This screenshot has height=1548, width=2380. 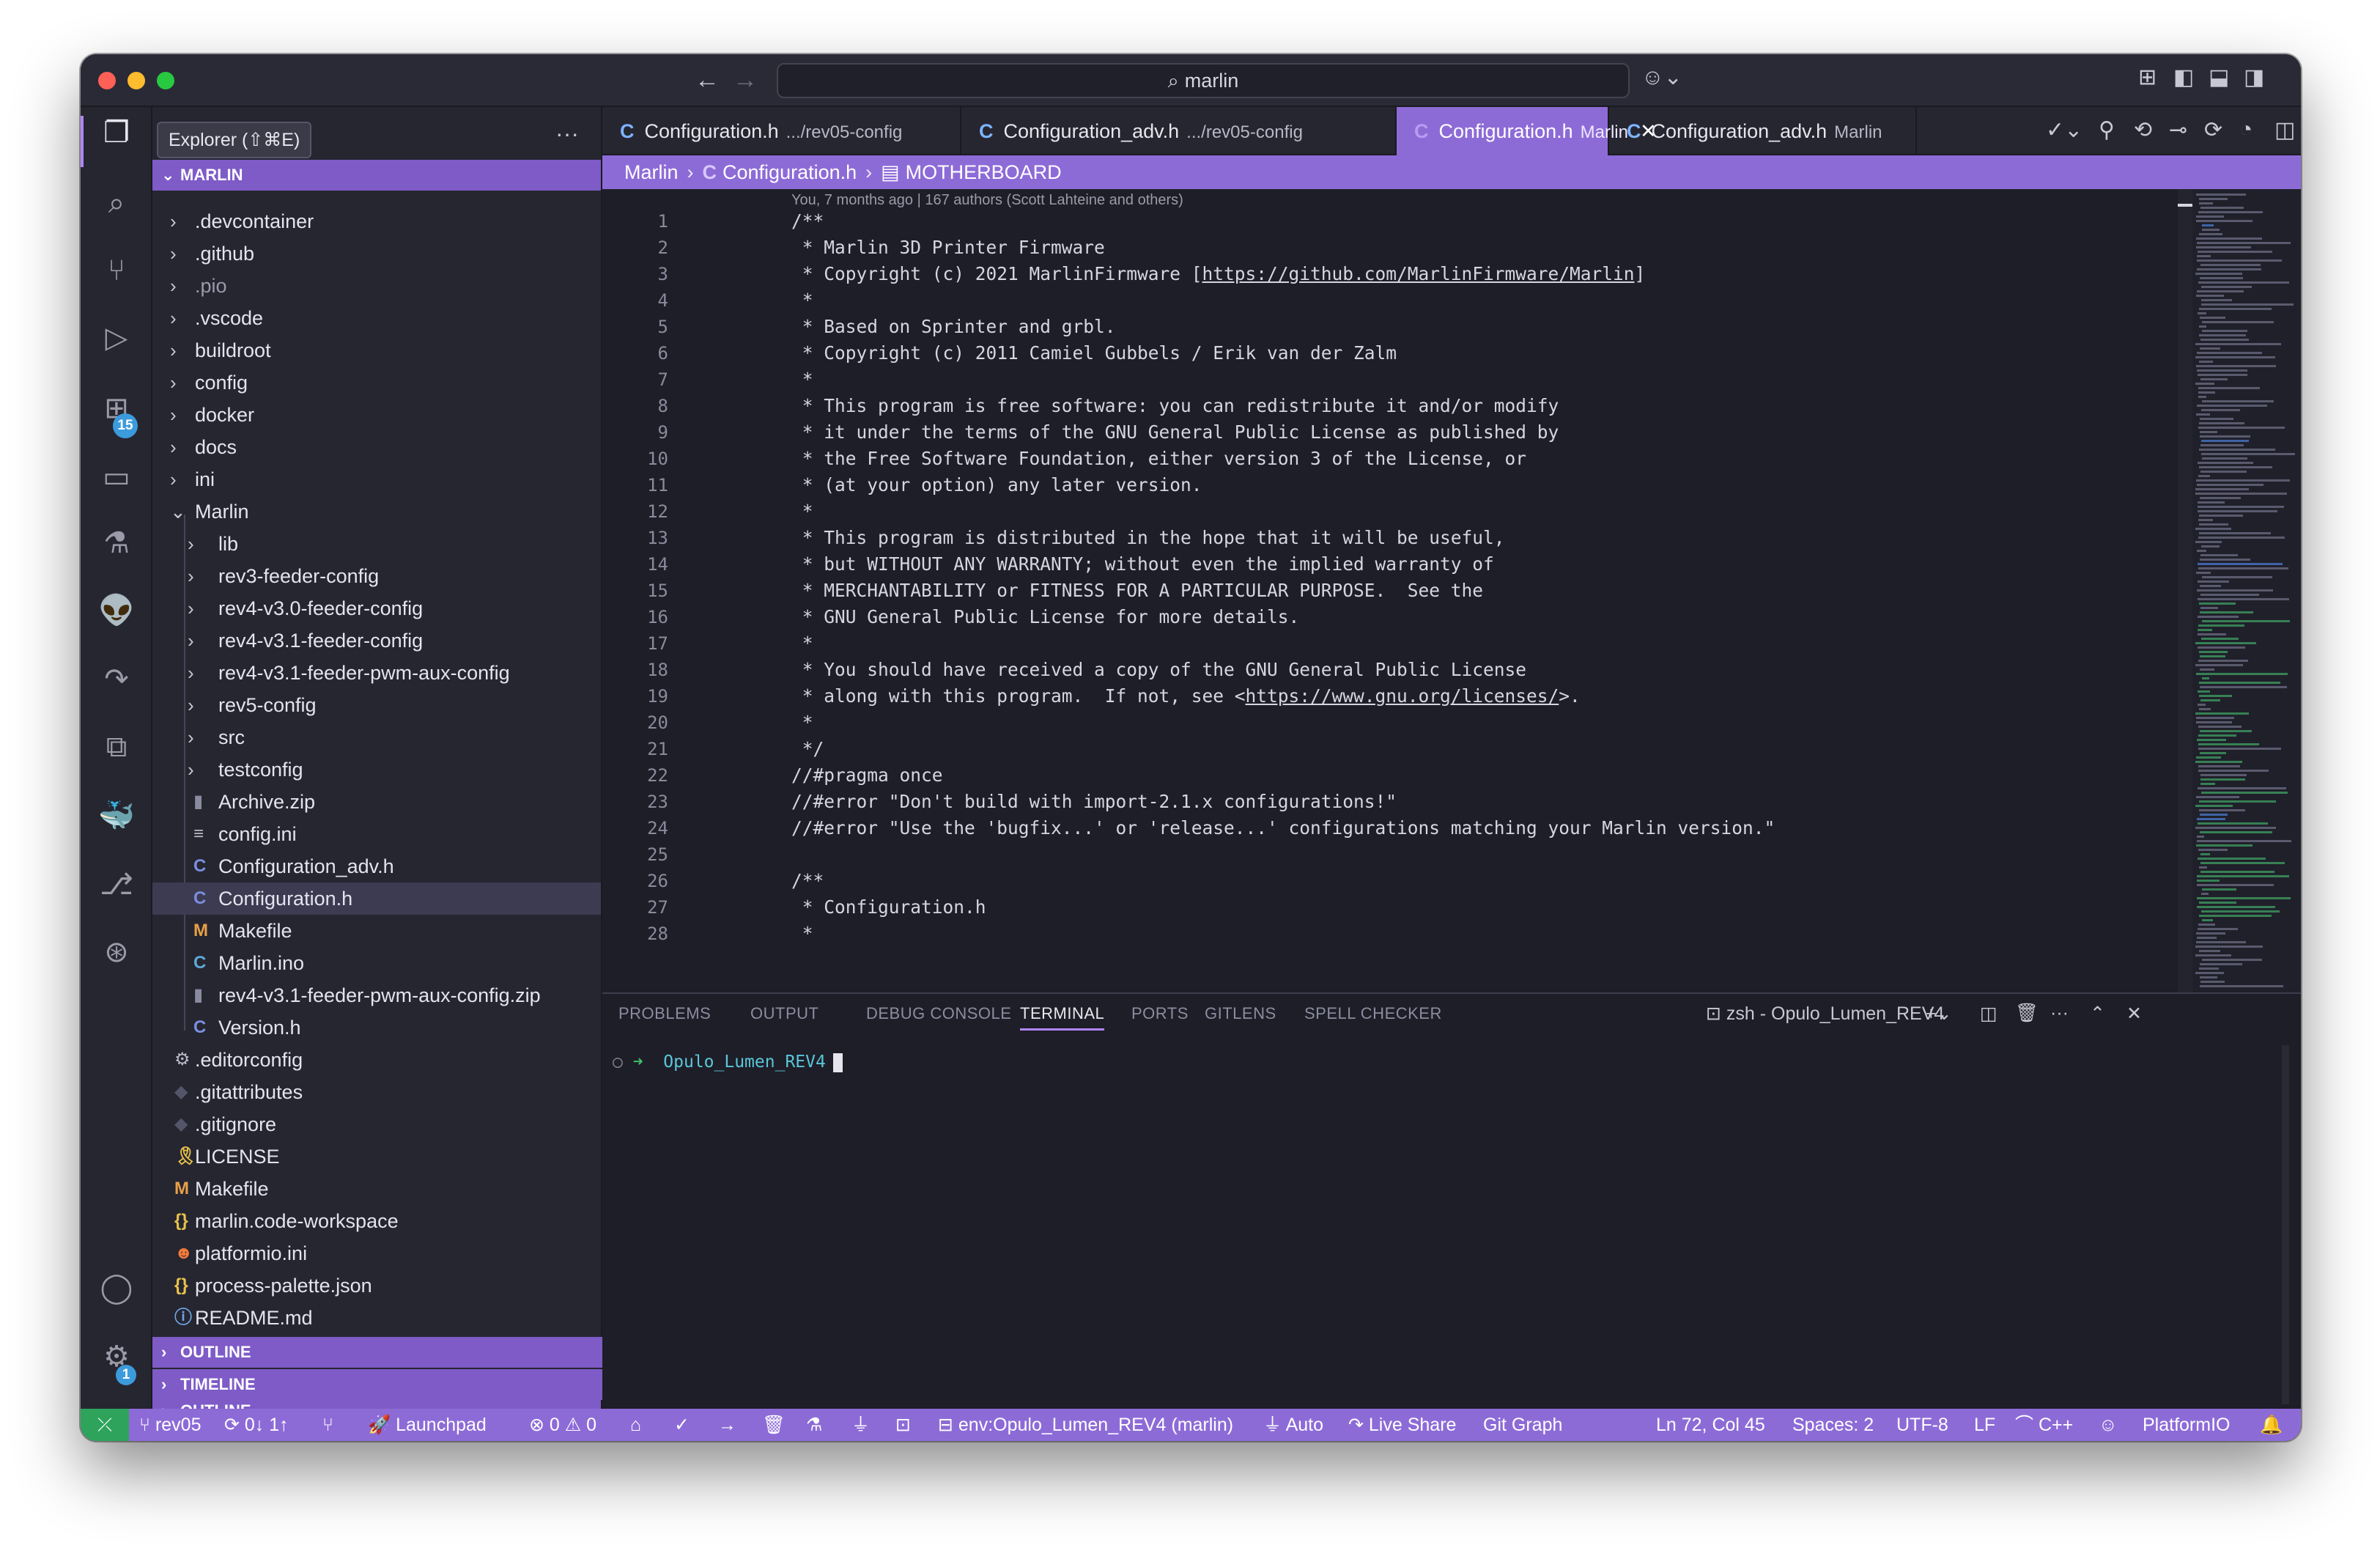 I want to click on folder-item: › rev3-feeder-config, so click(x=376, y=576).